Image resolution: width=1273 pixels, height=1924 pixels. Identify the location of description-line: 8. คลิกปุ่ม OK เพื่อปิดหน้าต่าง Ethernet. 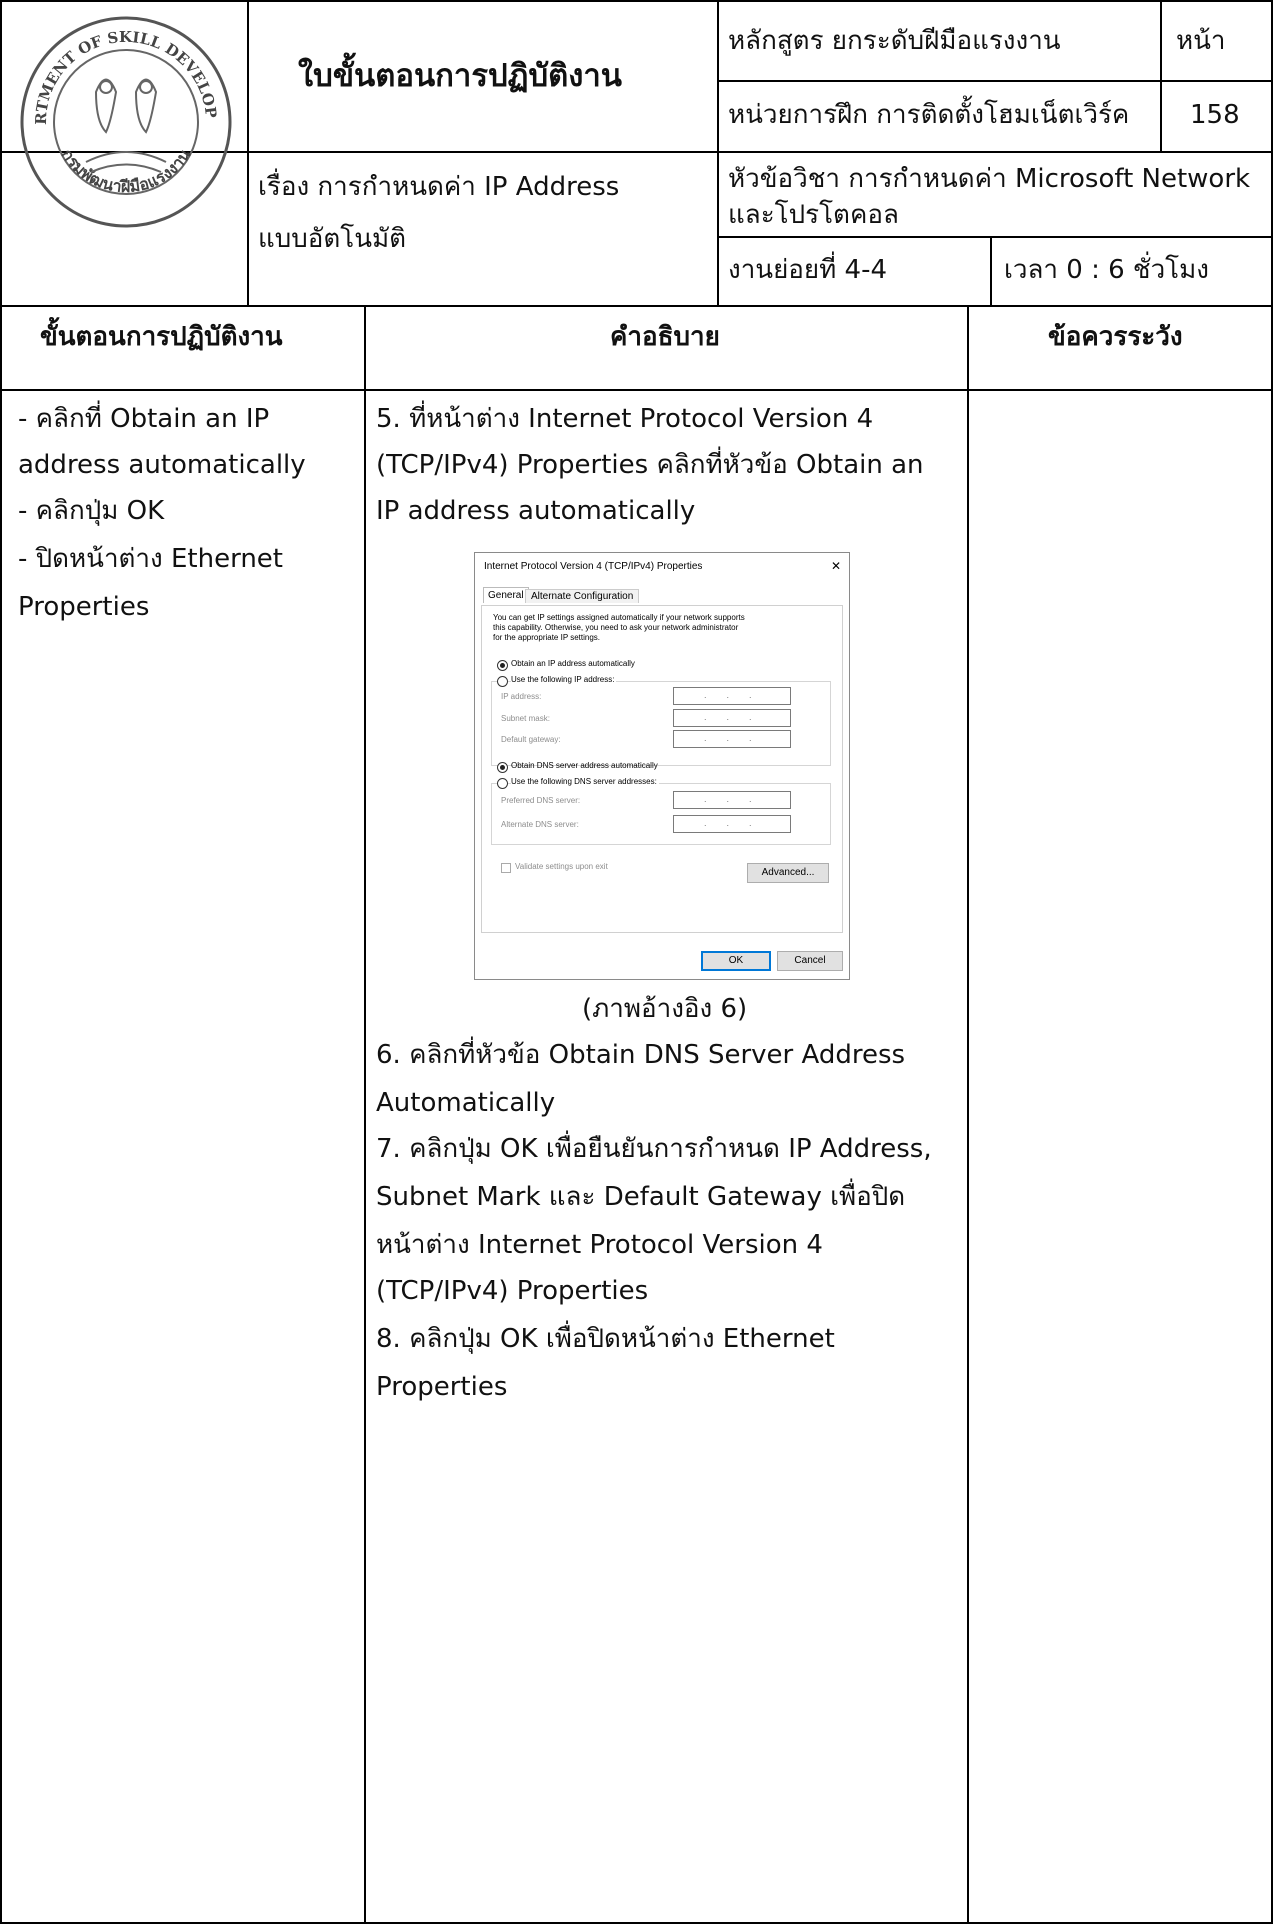
(605, 1339).